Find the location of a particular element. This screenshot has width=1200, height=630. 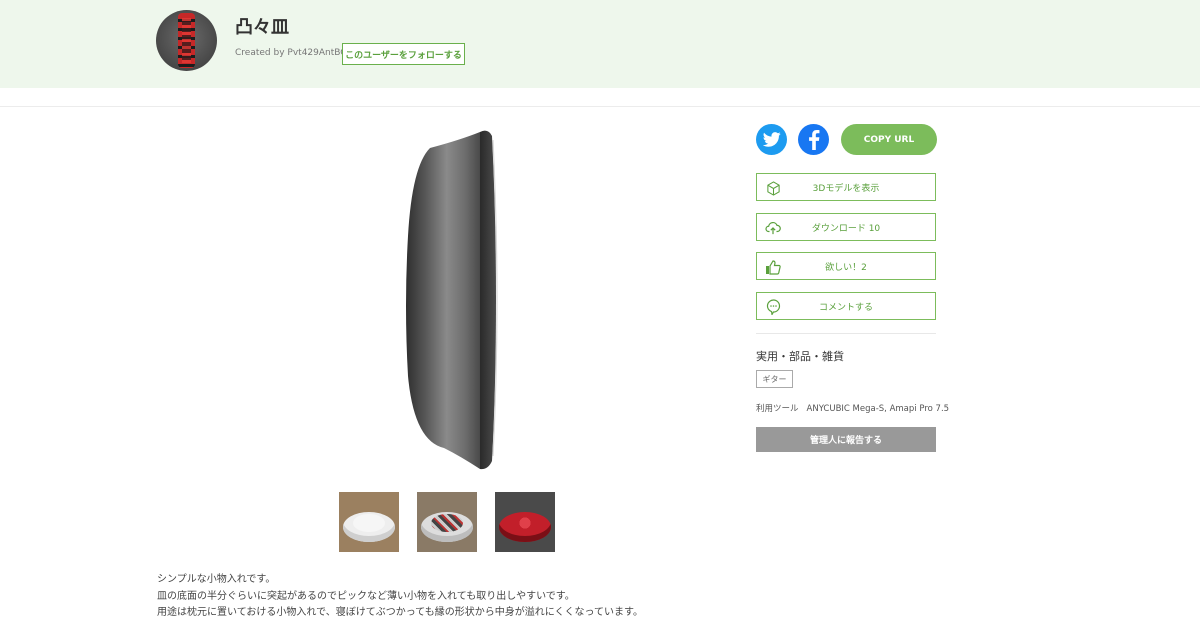

page-title: 凸々皿 is located at coordinates (262, 27).